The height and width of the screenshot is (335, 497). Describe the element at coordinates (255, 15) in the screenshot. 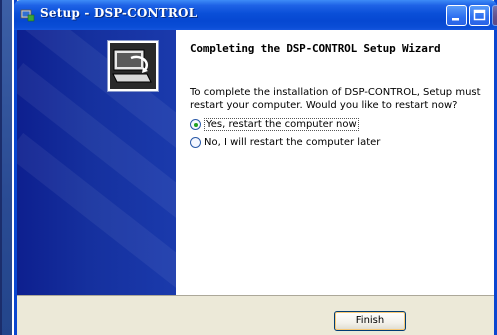

I see `title-bar: Setup - DSP-CONTROL` at that location.